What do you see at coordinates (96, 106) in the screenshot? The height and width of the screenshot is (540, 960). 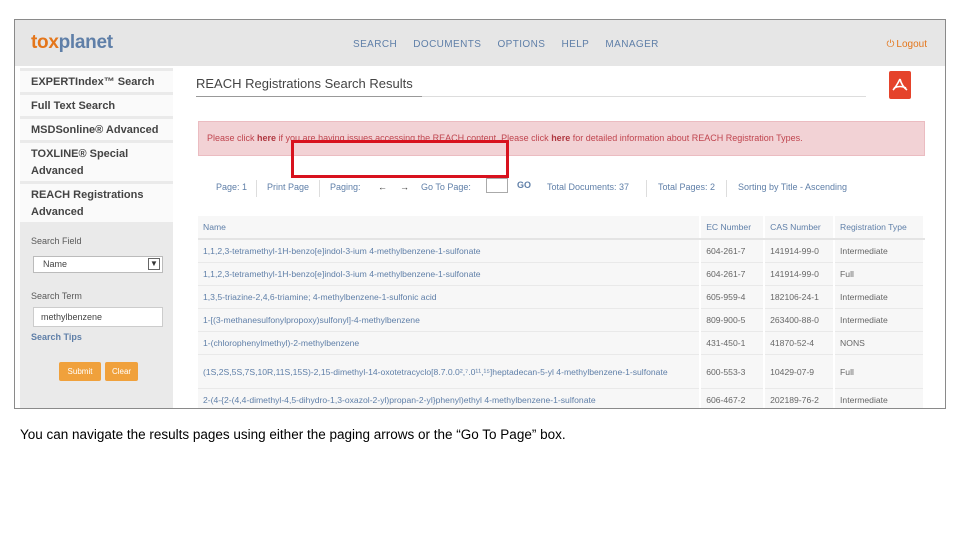 I see `sidebar-item-full-text: Full Text Search` at bounding box center [96, 106].